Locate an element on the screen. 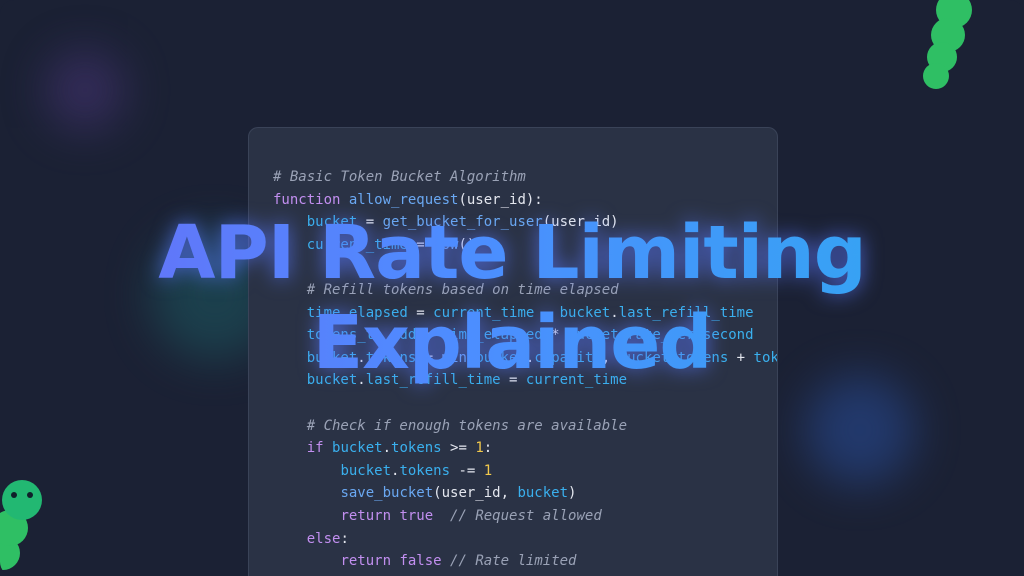 This screenshot has height=576, width=1024. code-token: >= is located at coordinates (458, 448).